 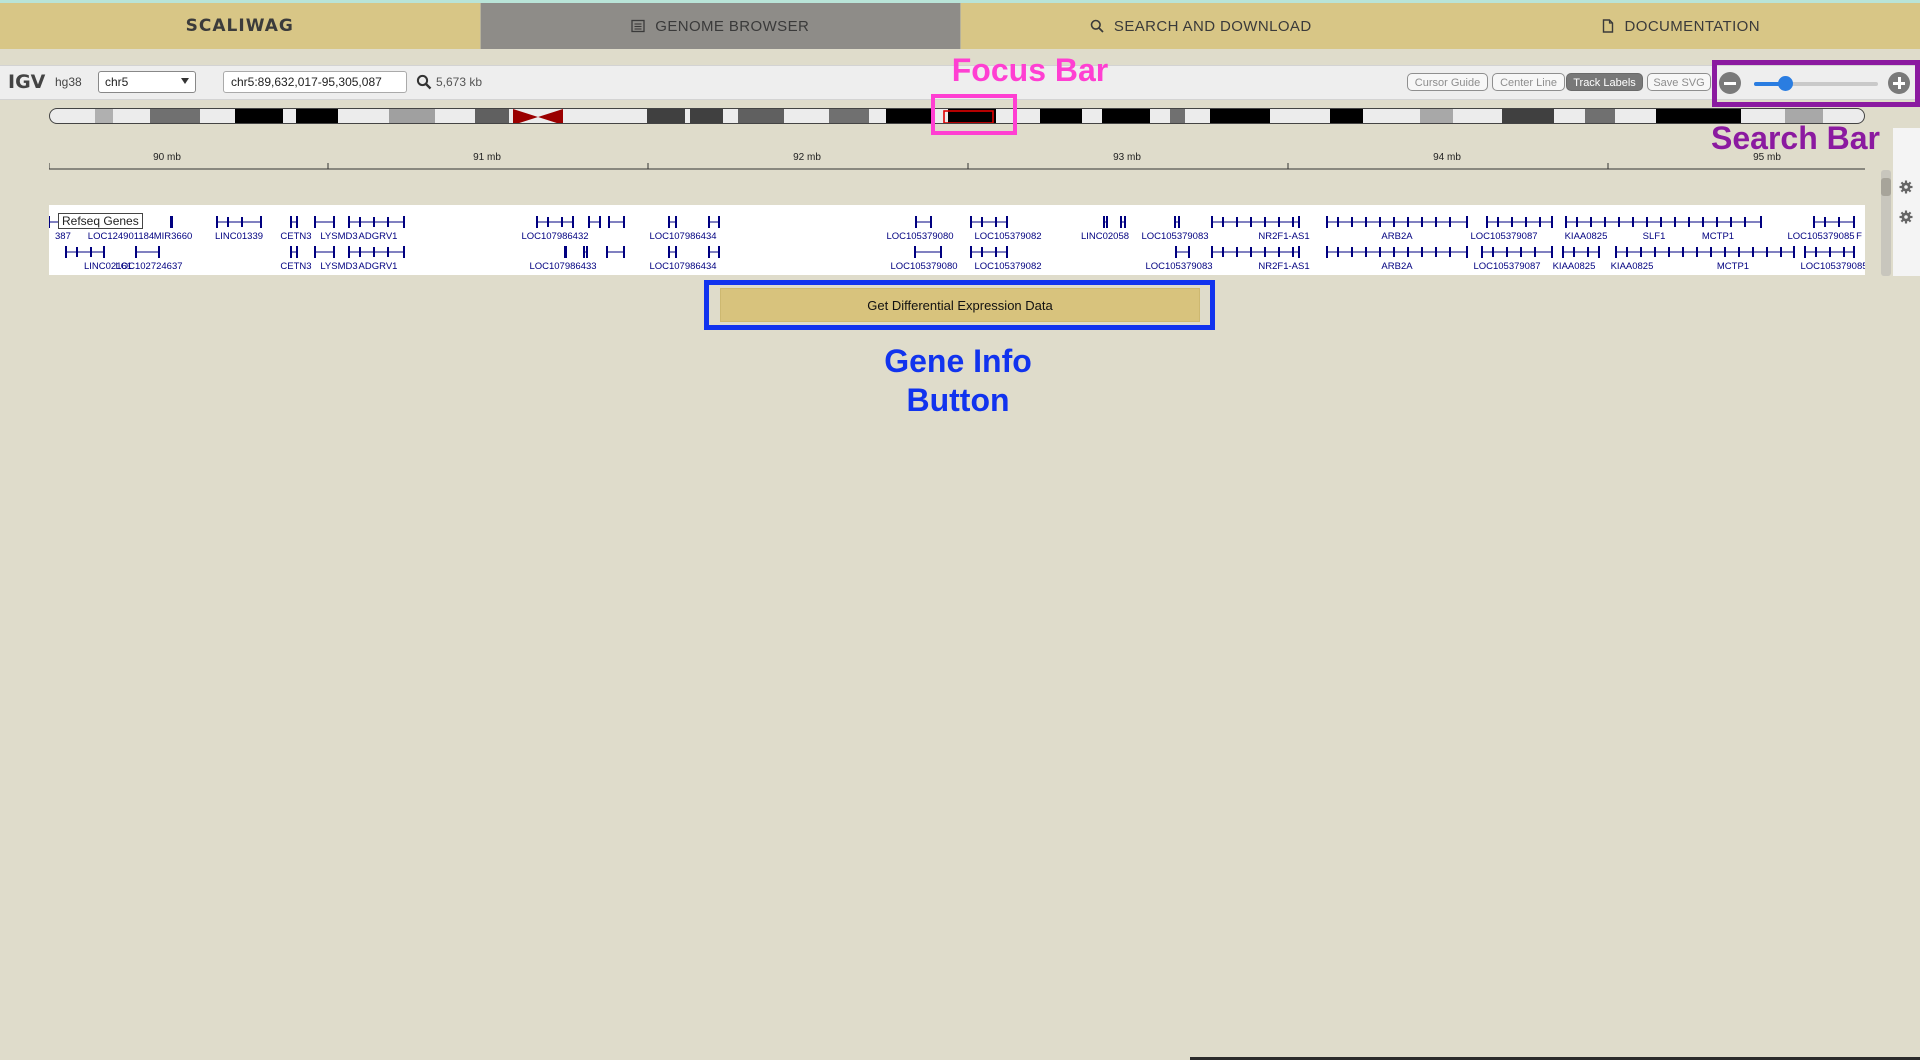 What do you see at coordinates (1212, 26) in the screenshot?
I see `nav-search-and-download-label: SEARCH AND DOWNLOAD` at bounding box center [1212, 26].